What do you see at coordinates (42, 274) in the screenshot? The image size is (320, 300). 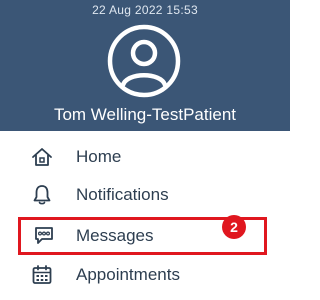 I see `calendar-icon` at bounding box center [42, 274].